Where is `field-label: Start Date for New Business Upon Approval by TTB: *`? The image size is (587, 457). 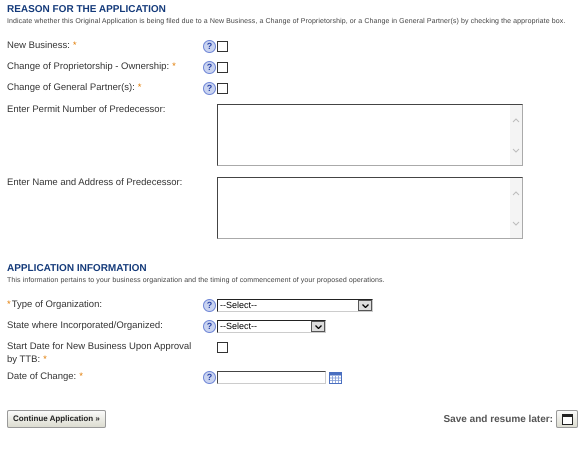 field-label: Start Date for New Business Upon Approval by TTB: * is located at coordinates (99, 353).